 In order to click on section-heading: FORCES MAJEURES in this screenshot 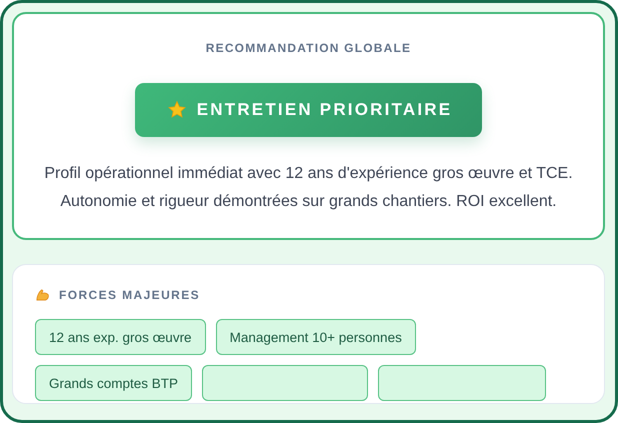, I will do `click(129, 295)`.